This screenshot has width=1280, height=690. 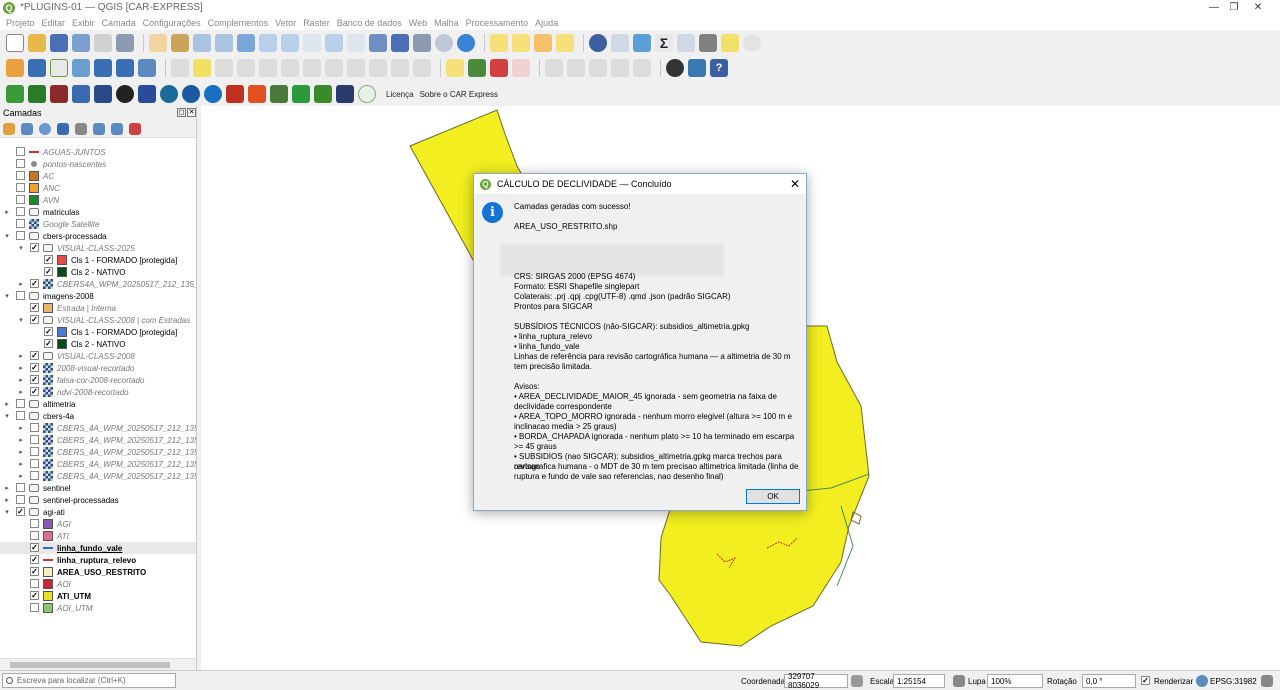 I want to click on layer-label-icon, so click(x=477, y=68).